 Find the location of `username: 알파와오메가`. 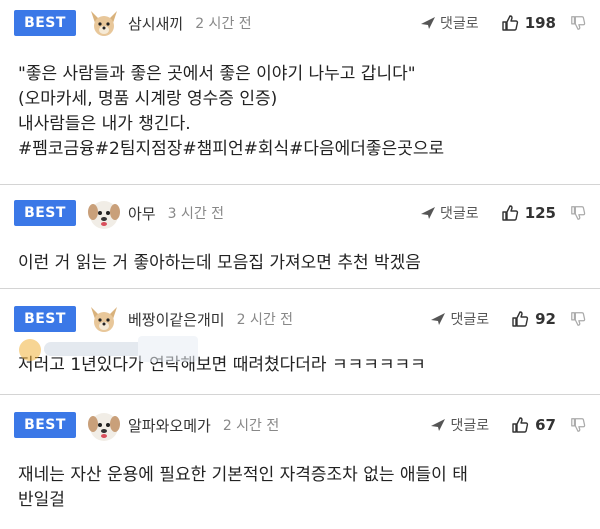

username: 알파와오메가 is located at coordinates (169, 425).